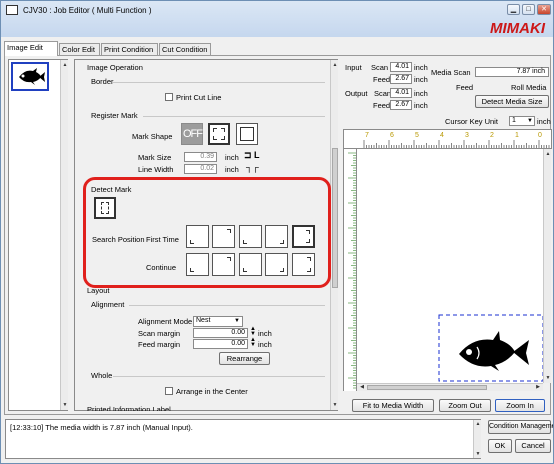  What do you see at coordinates (442, 135) in the screenshot?
I see `ruler-number: 4` at bounding box center [442, 135].